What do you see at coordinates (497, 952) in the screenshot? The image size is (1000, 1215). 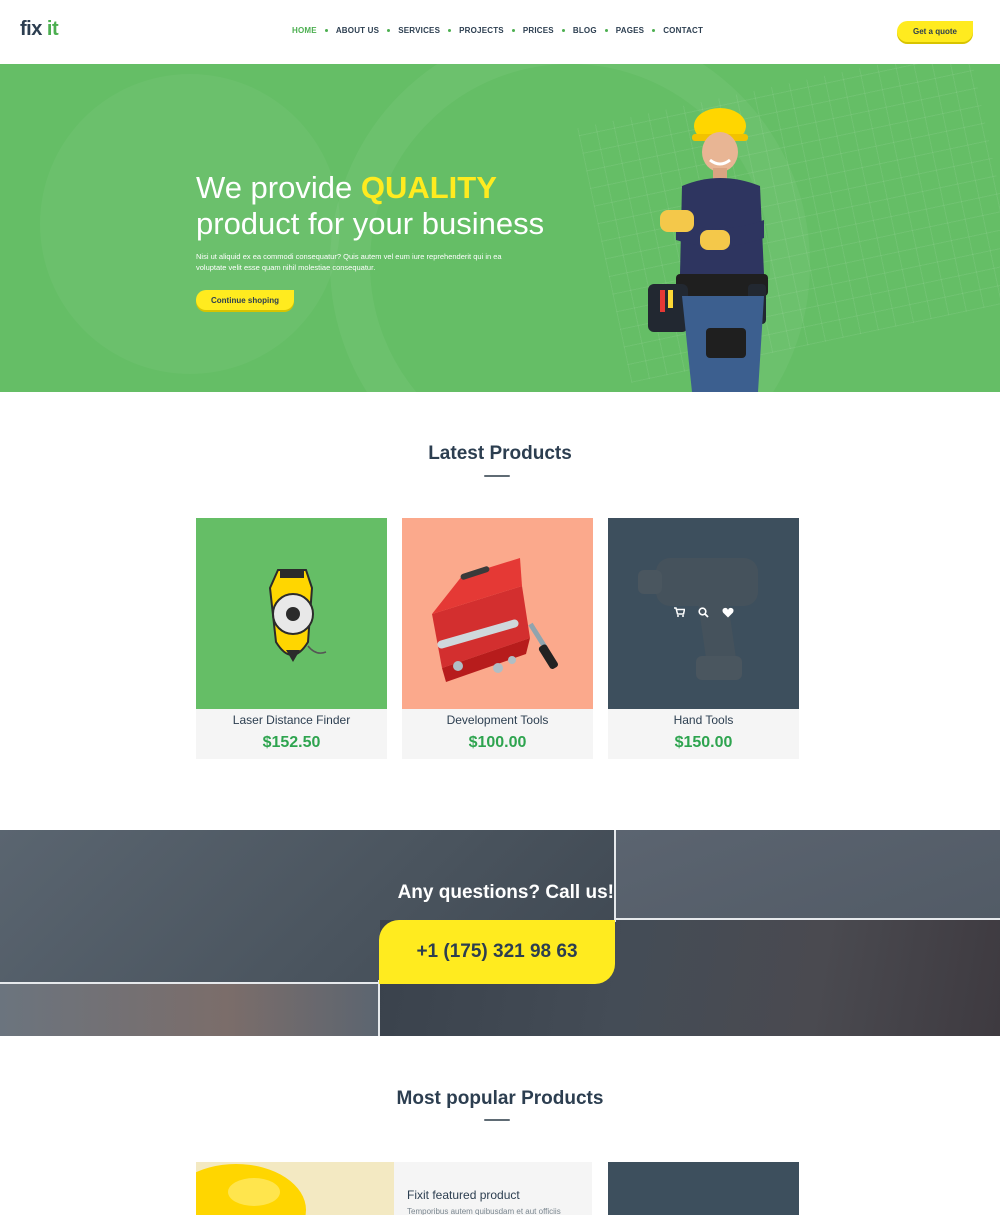 I see `phone-number-link: +1 (175) 321 98 63` at bounding box center [497, 952].